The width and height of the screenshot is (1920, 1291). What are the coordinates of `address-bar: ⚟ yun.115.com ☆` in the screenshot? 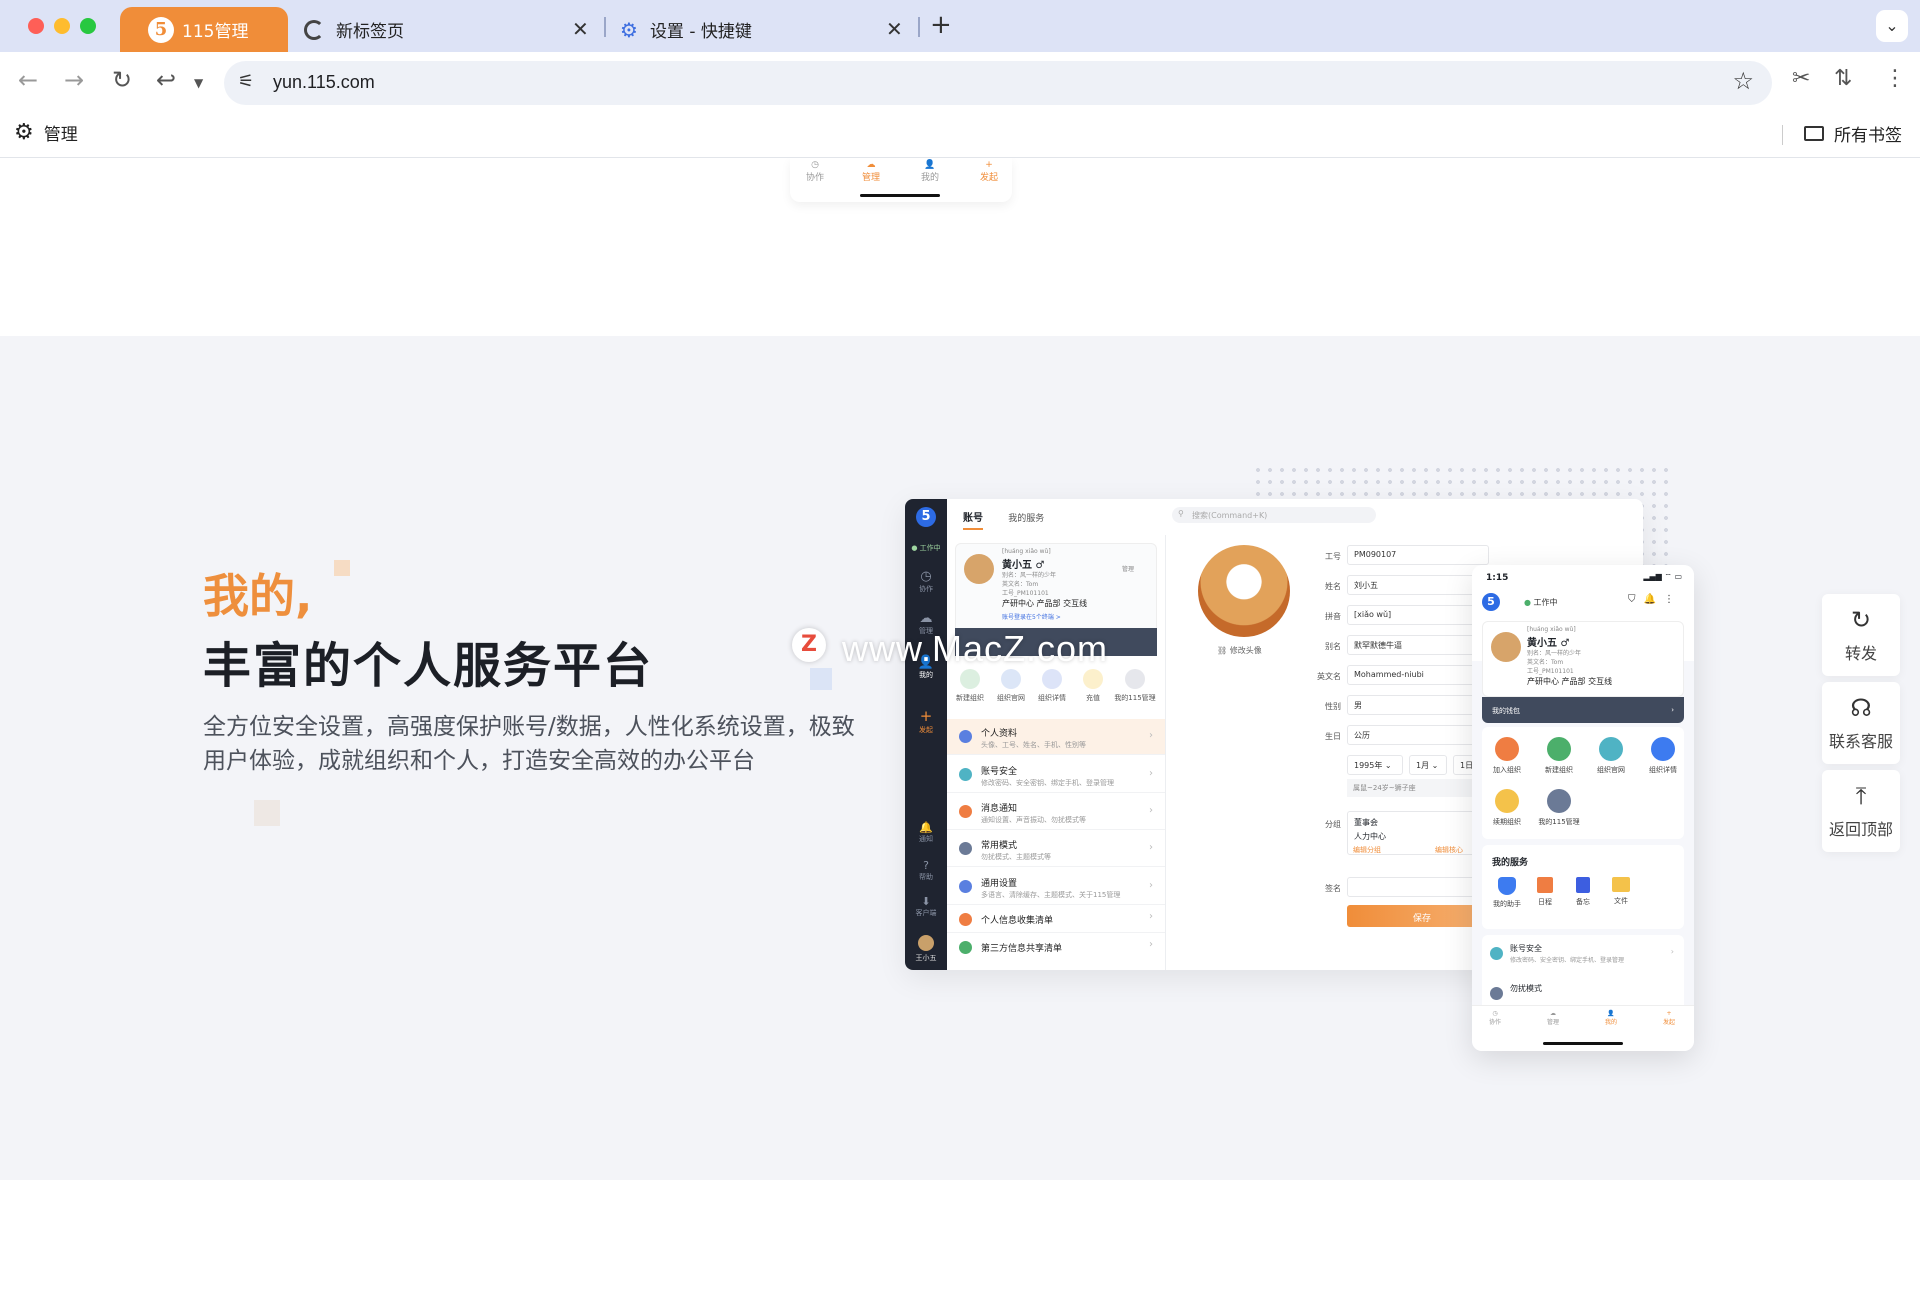 It's located at (998, 83).